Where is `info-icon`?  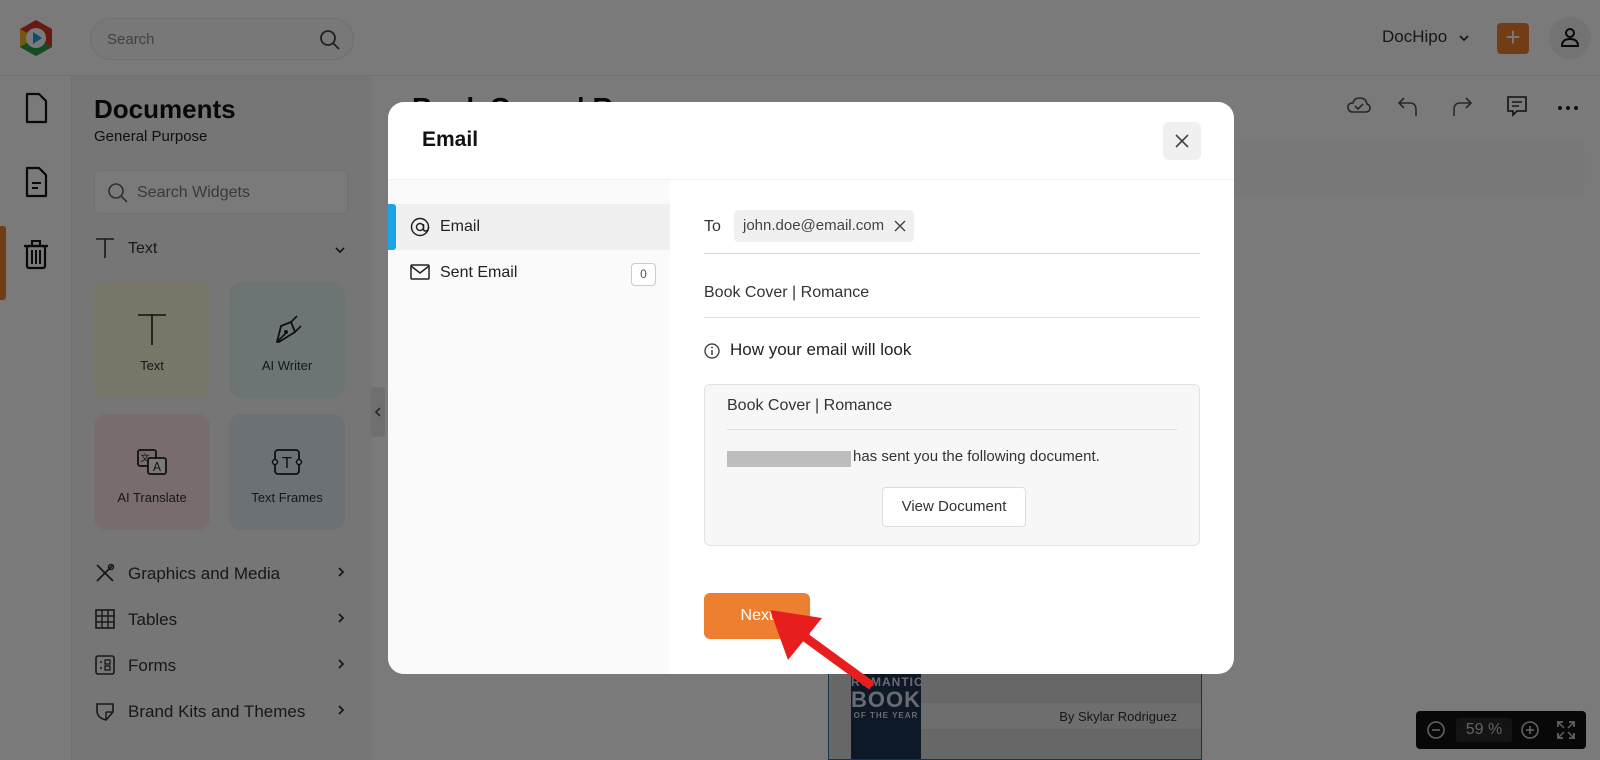
info-icon is located at coordinates (712, 351).